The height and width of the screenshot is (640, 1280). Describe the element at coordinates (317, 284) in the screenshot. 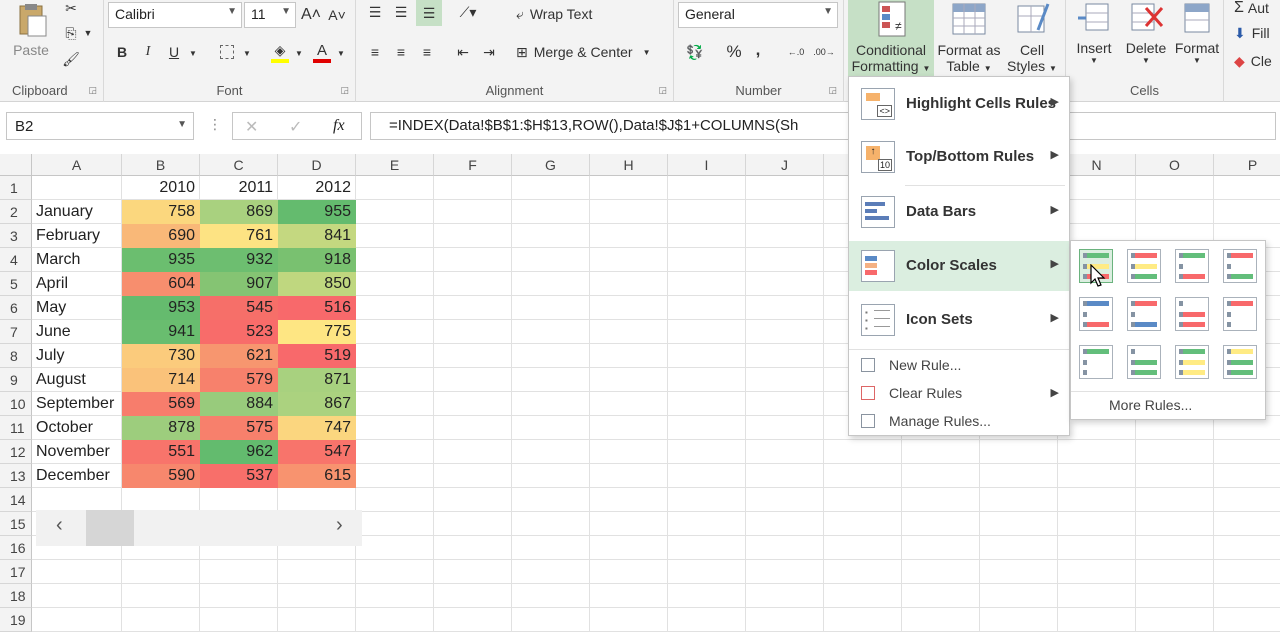

I see `value-cell: 850` at that location.